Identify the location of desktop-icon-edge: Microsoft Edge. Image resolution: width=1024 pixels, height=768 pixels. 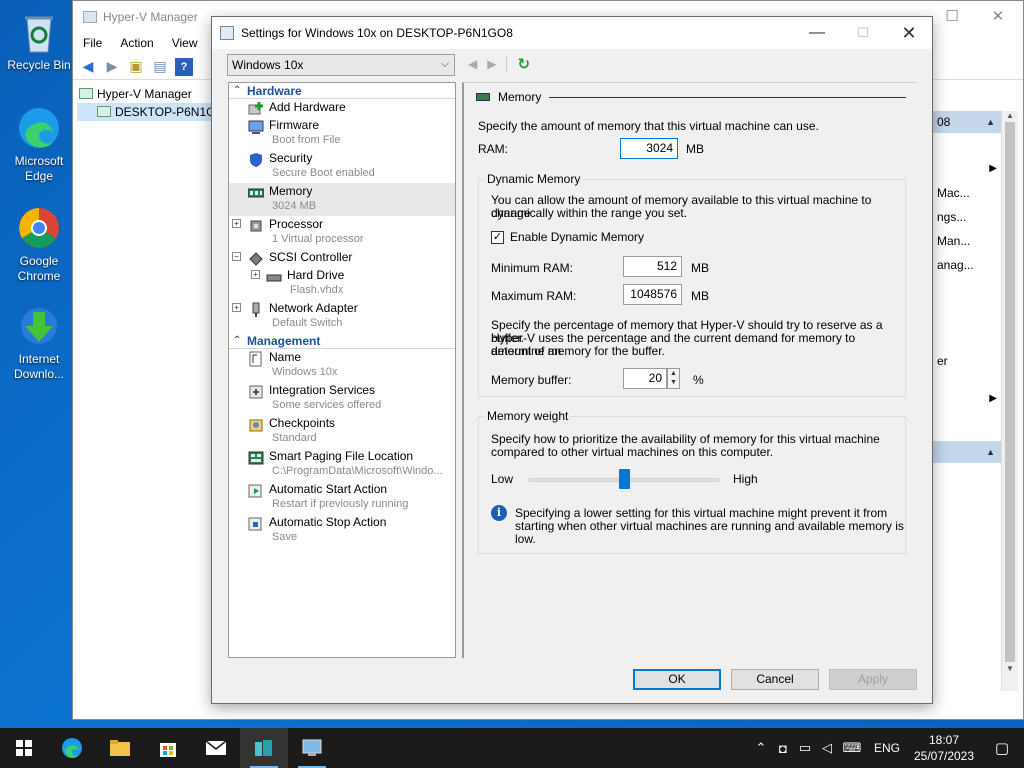
(39, 144).